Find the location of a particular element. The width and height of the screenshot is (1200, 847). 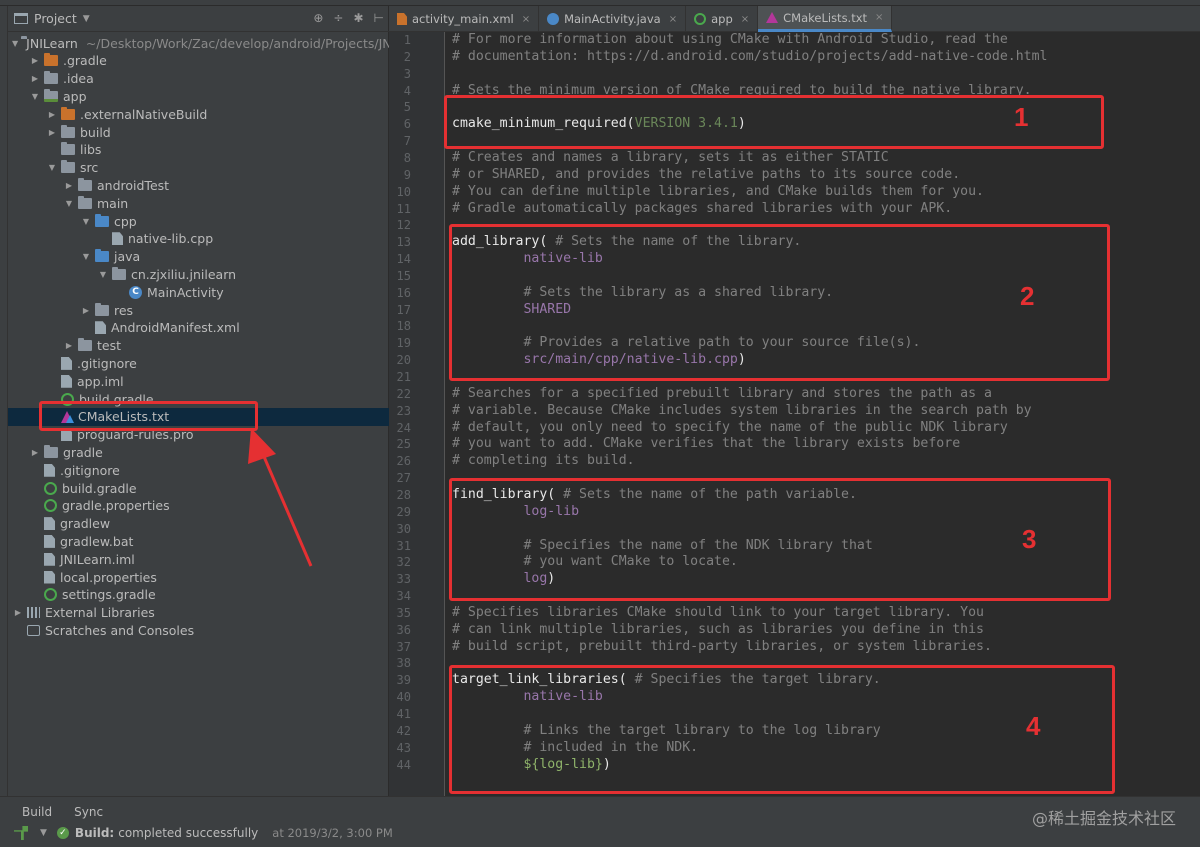

tree-item: C MainActivity is located at coordinates (198, 292).